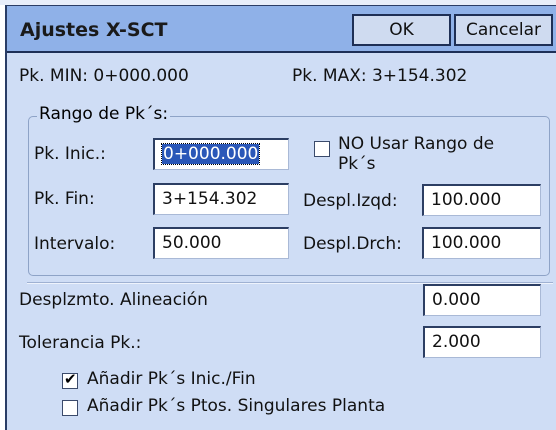  Describe the element at coordinates (113, 300) in the screenshot. I see `desplazamiento-alineacion-label: Desplzmto. Alineación` at that location.